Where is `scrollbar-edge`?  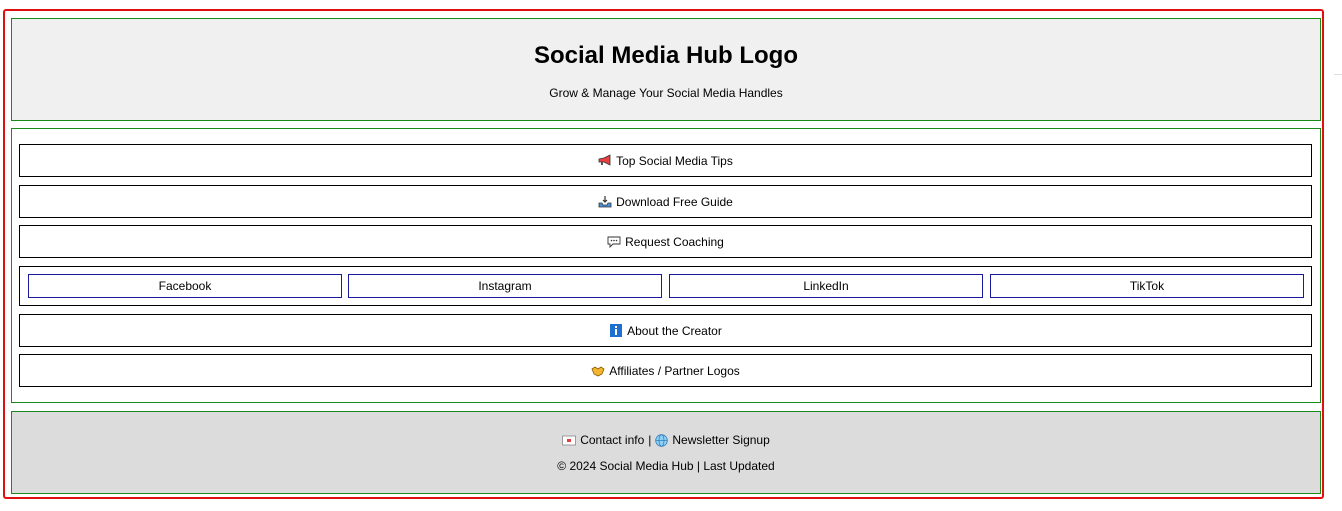 scrollbar-edge is located at coordinates (1338, 74).